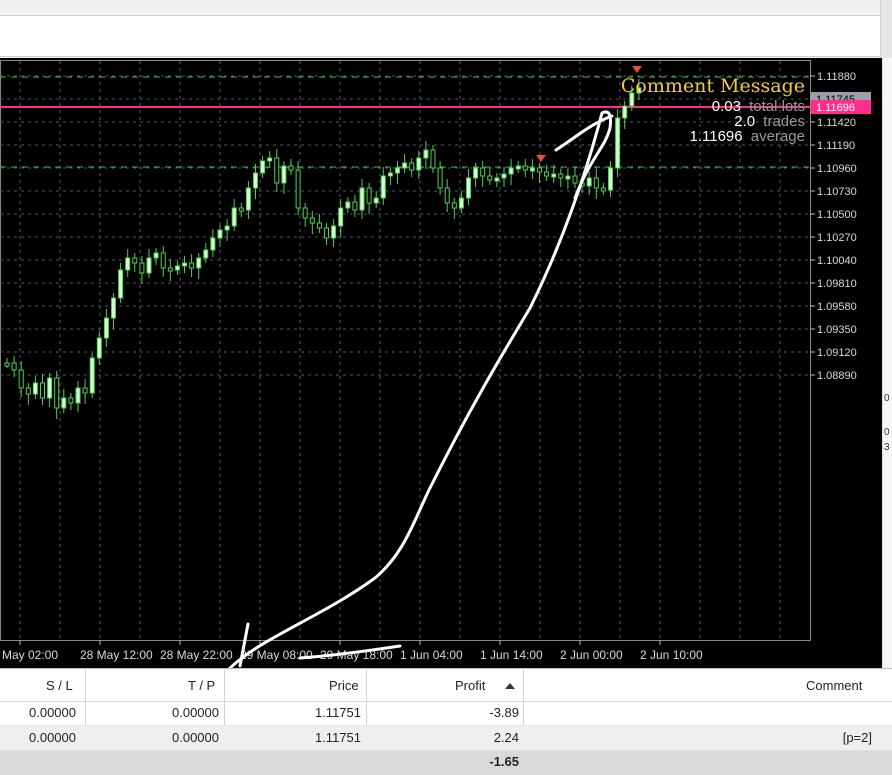 Image resolution: width=892 pixels, height=775 pixels. I want to click on row-comment: [p=2], so click(857, 737).